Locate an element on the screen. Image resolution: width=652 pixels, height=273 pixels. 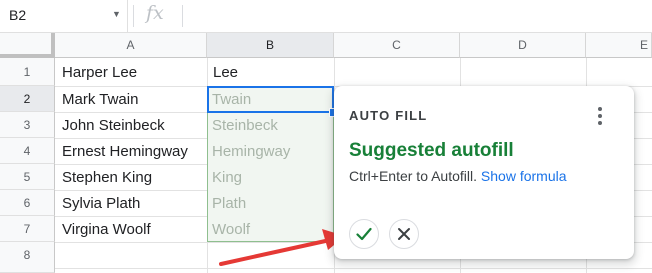
popup-heading: Suggested autofill is located at coordinates (431, 150).